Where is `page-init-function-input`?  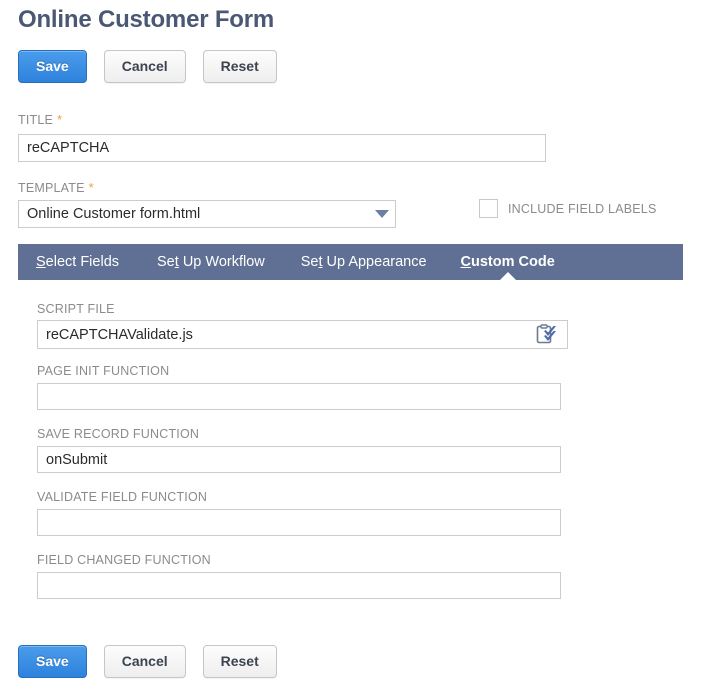
page-init-function-input is located at coordinates (299, 396).